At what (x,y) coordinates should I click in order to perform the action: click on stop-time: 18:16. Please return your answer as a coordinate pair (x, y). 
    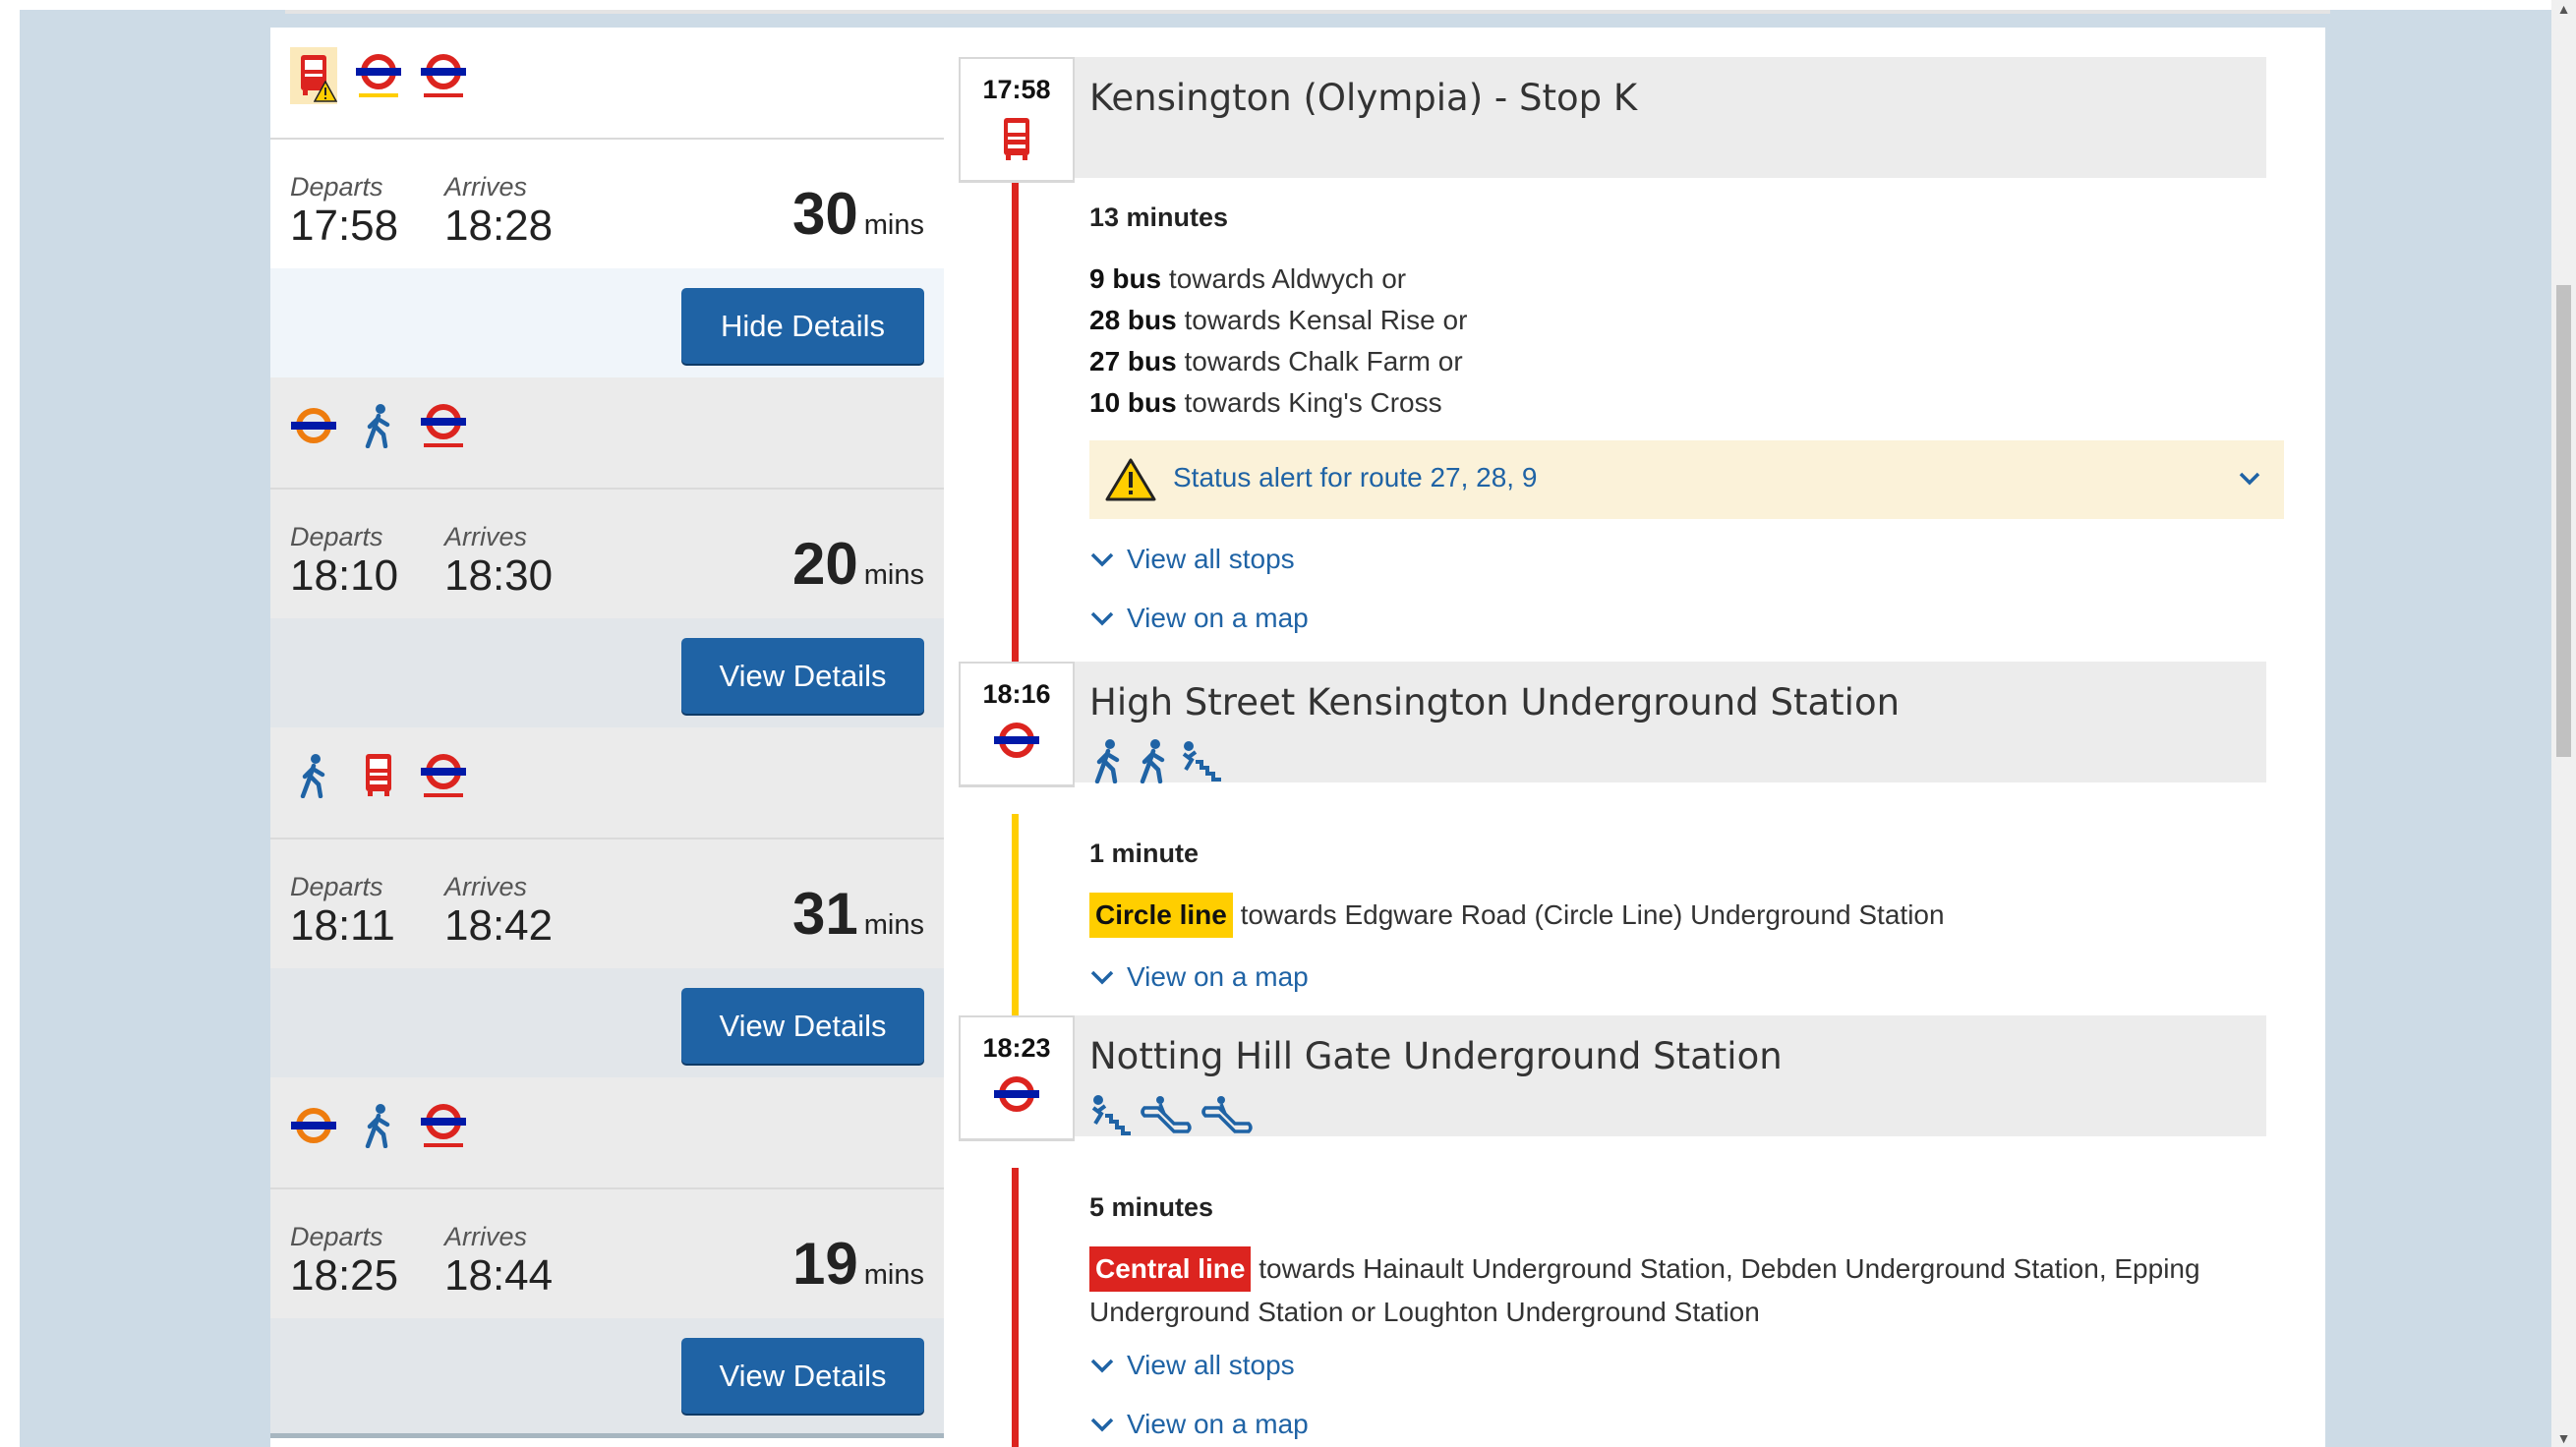
    Looking at the image, I should click on (1016, 694).